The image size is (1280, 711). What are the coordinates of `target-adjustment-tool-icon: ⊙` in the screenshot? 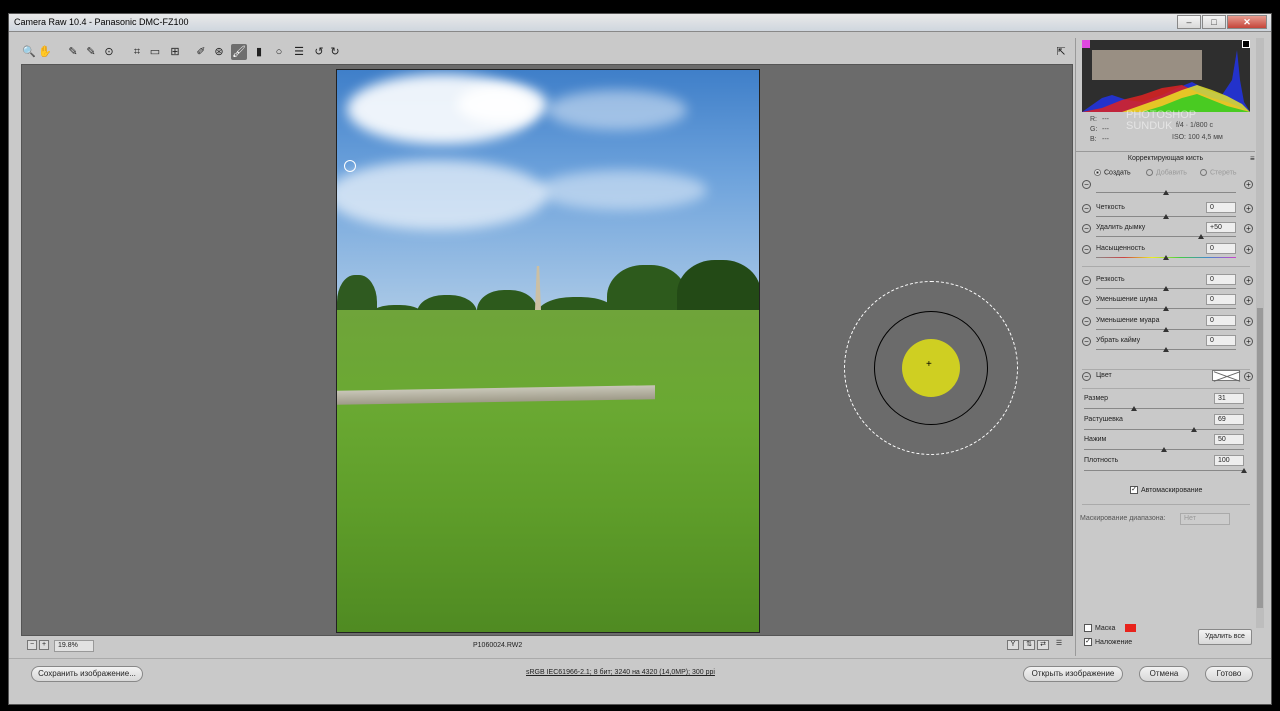 It's located at (109, 52).